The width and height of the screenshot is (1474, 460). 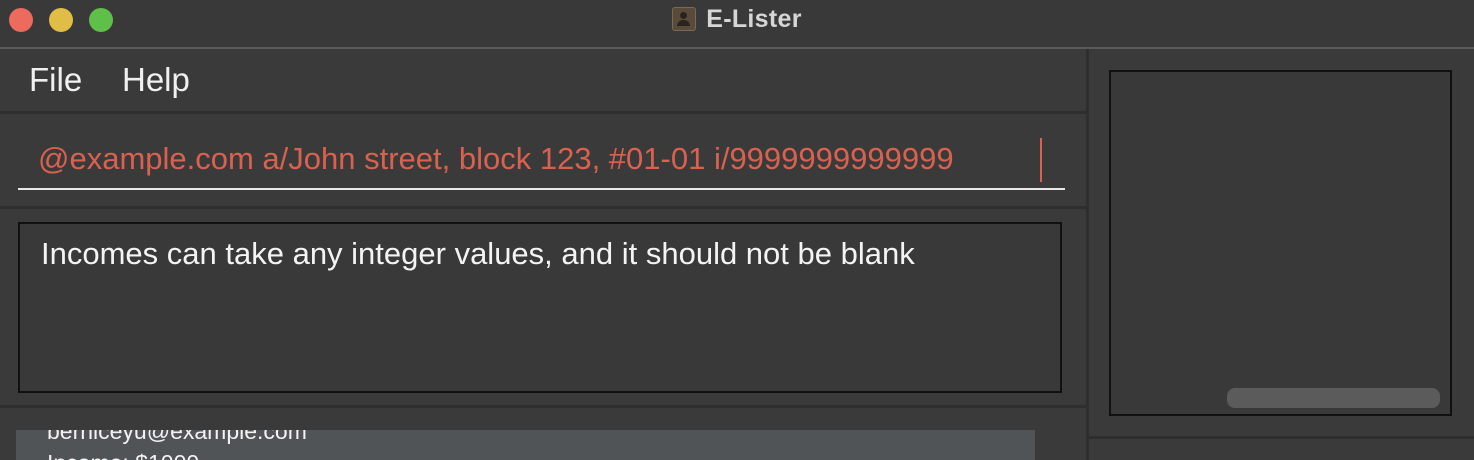 I want to click on person-list: berniceyu@example.com Income: $1000, so click(x=543, y=434).